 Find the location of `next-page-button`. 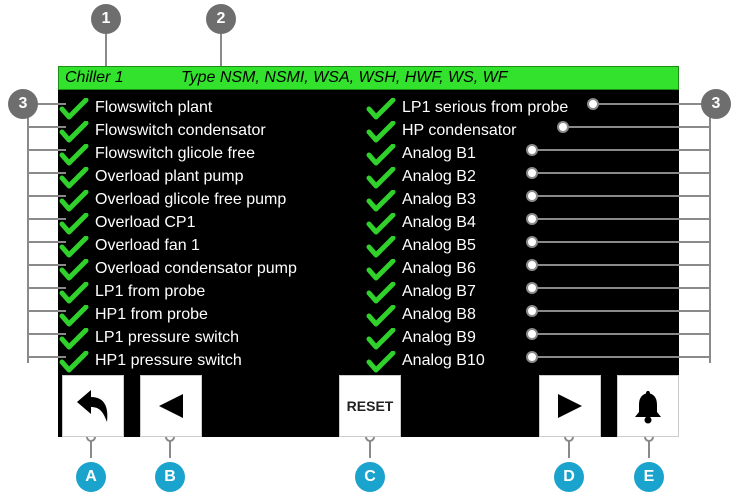

next-page-button is located at coordinates (570, 406).